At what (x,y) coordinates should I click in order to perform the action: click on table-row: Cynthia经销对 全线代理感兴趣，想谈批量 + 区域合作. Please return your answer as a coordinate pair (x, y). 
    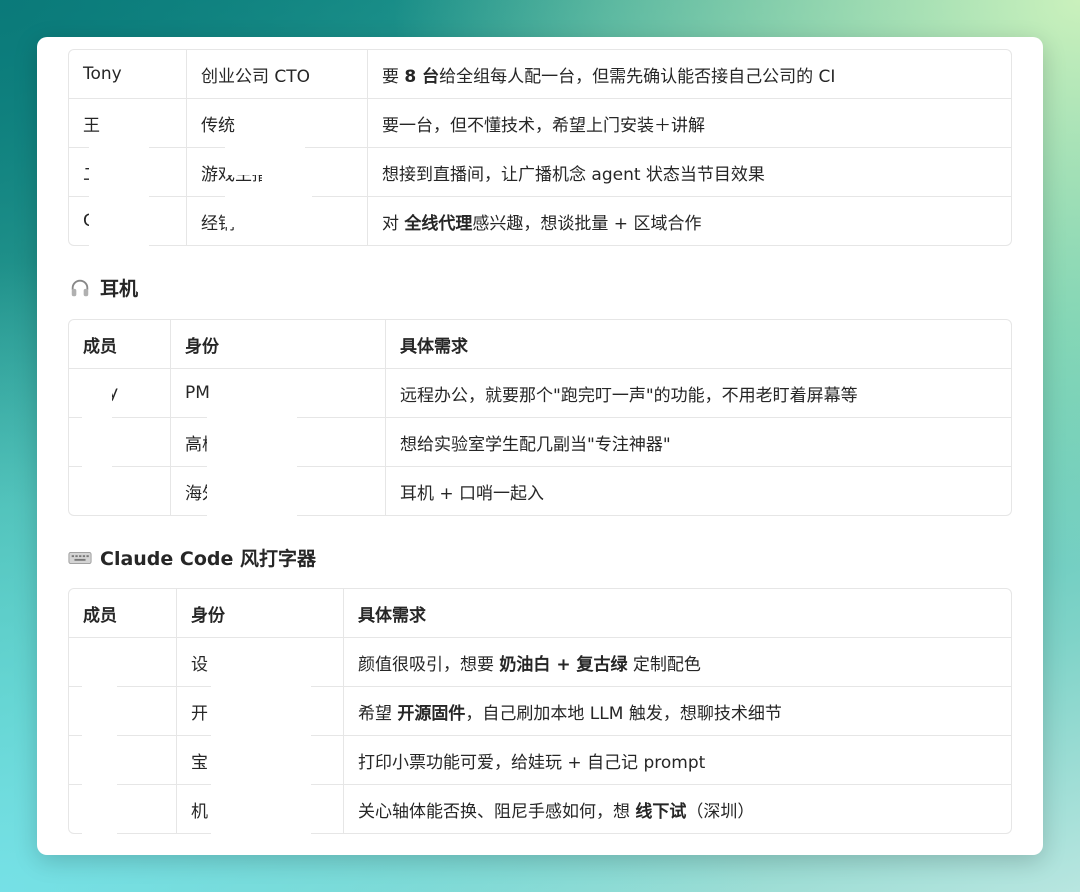
    Looking at the image, I should click on (540, 221).